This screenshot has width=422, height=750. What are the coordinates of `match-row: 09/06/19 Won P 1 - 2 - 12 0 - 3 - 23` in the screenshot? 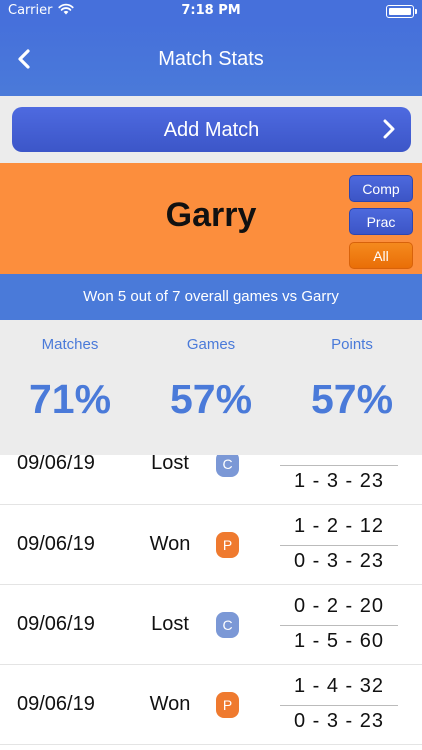 It's located at (211, 545).